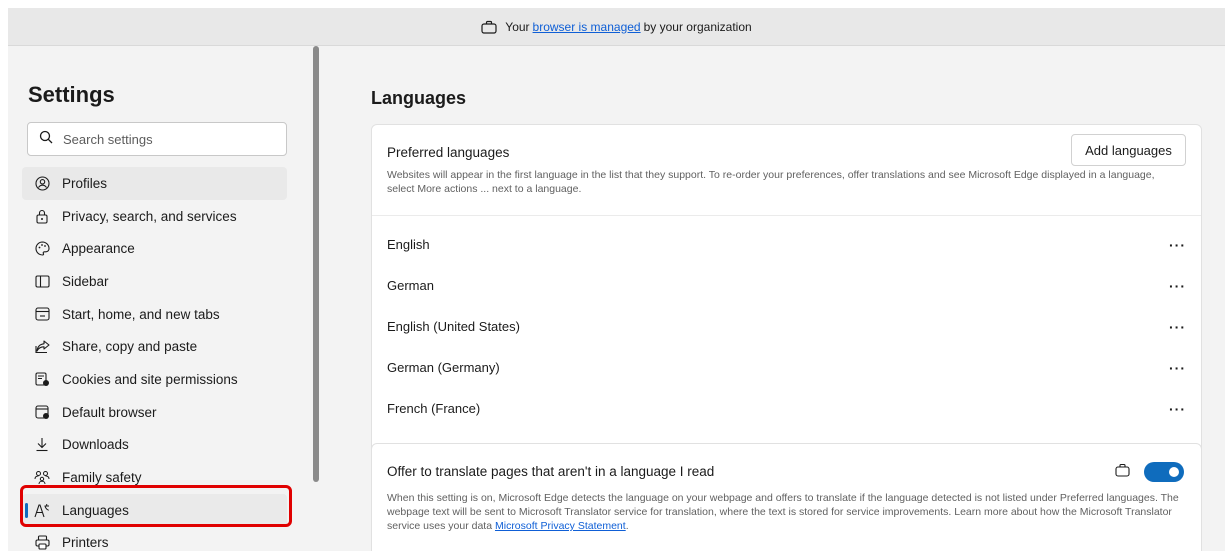 This screenshot has width=1225, height=551. I want to click on language-row: German (Germany) ···, so click(786, 367).